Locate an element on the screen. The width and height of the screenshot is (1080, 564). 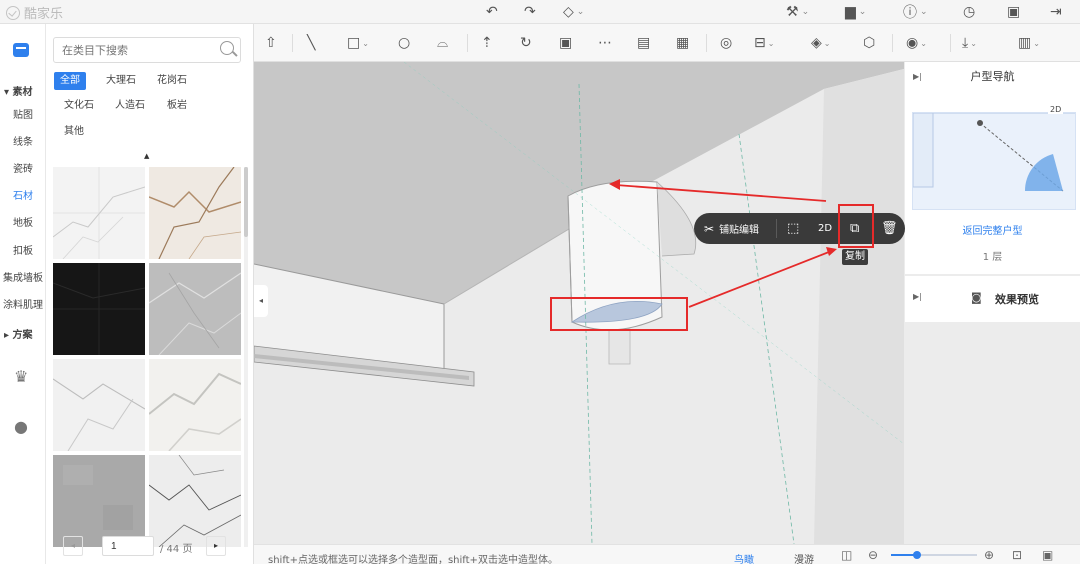
rail-item-line: 线条 is located at coordinates (23, 140).